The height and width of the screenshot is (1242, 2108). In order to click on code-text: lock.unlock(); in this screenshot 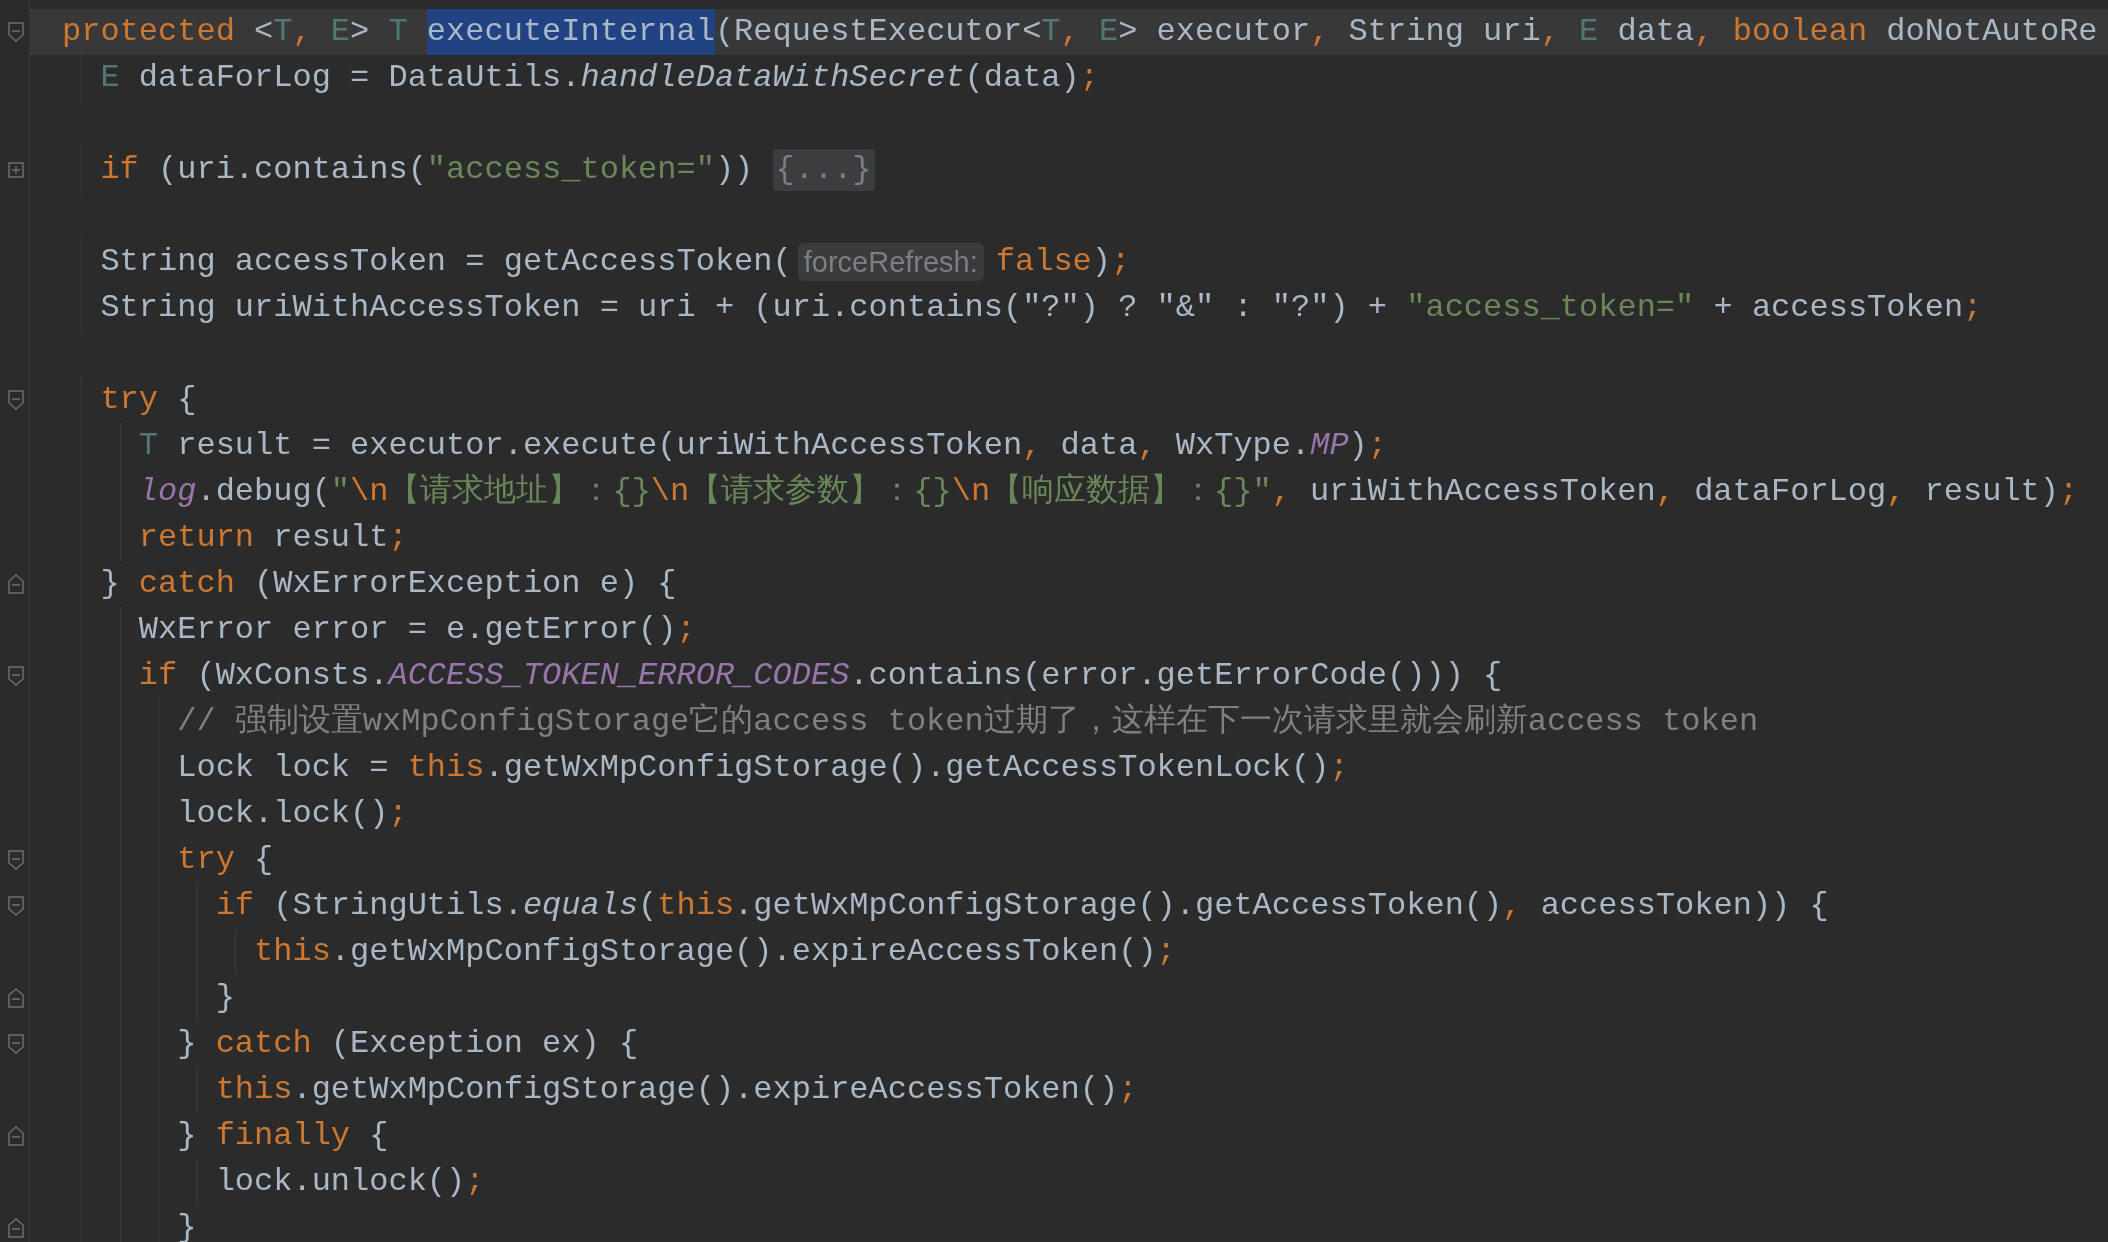, I will do `click(350, 1182)`.